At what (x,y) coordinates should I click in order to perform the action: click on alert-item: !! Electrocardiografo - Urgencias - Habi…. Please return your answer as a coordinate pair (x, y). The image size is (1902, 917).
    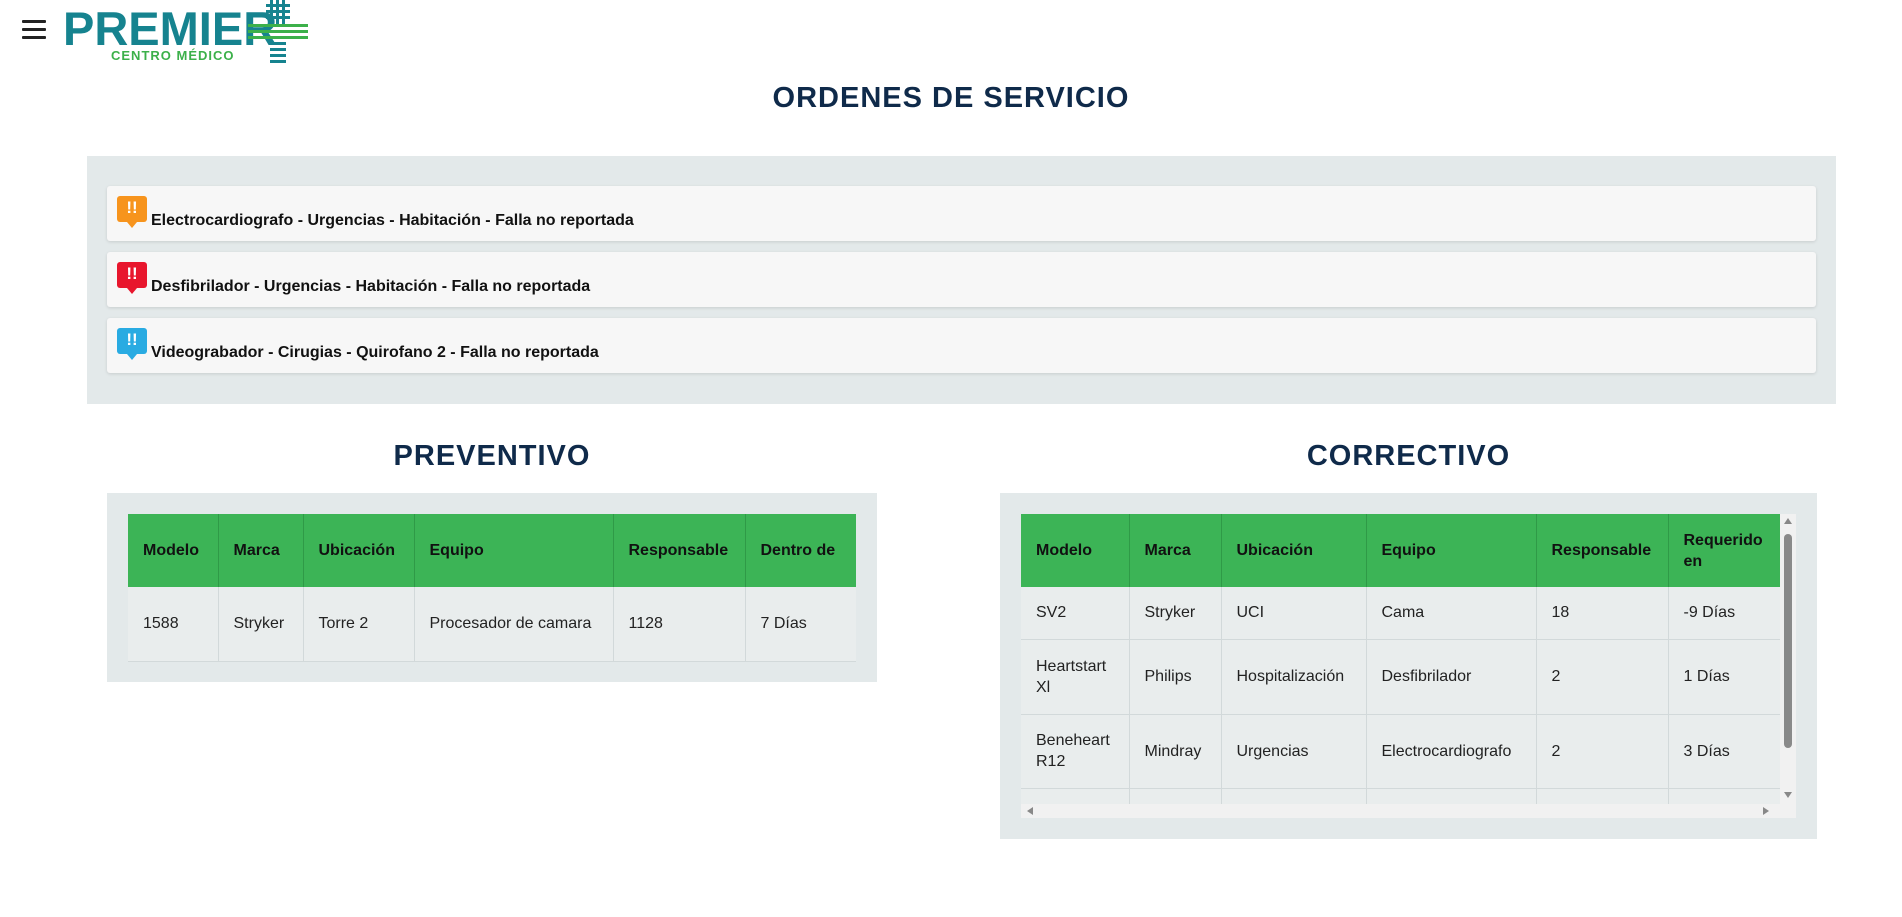
    Looking at the image, I should click on (961, 213).